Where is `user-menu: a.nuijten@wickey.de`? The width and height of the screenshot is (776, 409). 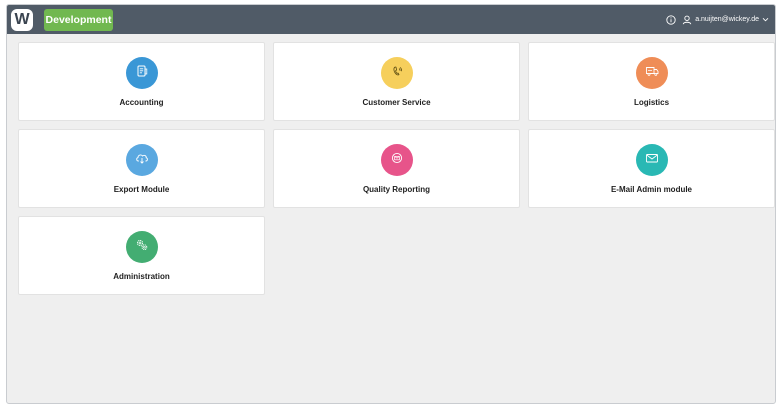
user-menu: a.nuijten@wickey.de is located at coordinates (725, 20).